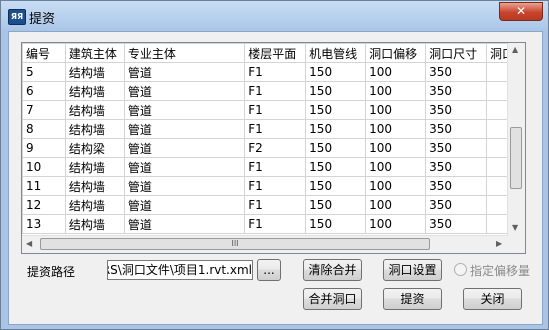 This screenshot has height=330, width=549. What do you see at coordinates (521, 11) in the screenshot?
I see `window-close-button: ✕` at bounding box center [521, 11].